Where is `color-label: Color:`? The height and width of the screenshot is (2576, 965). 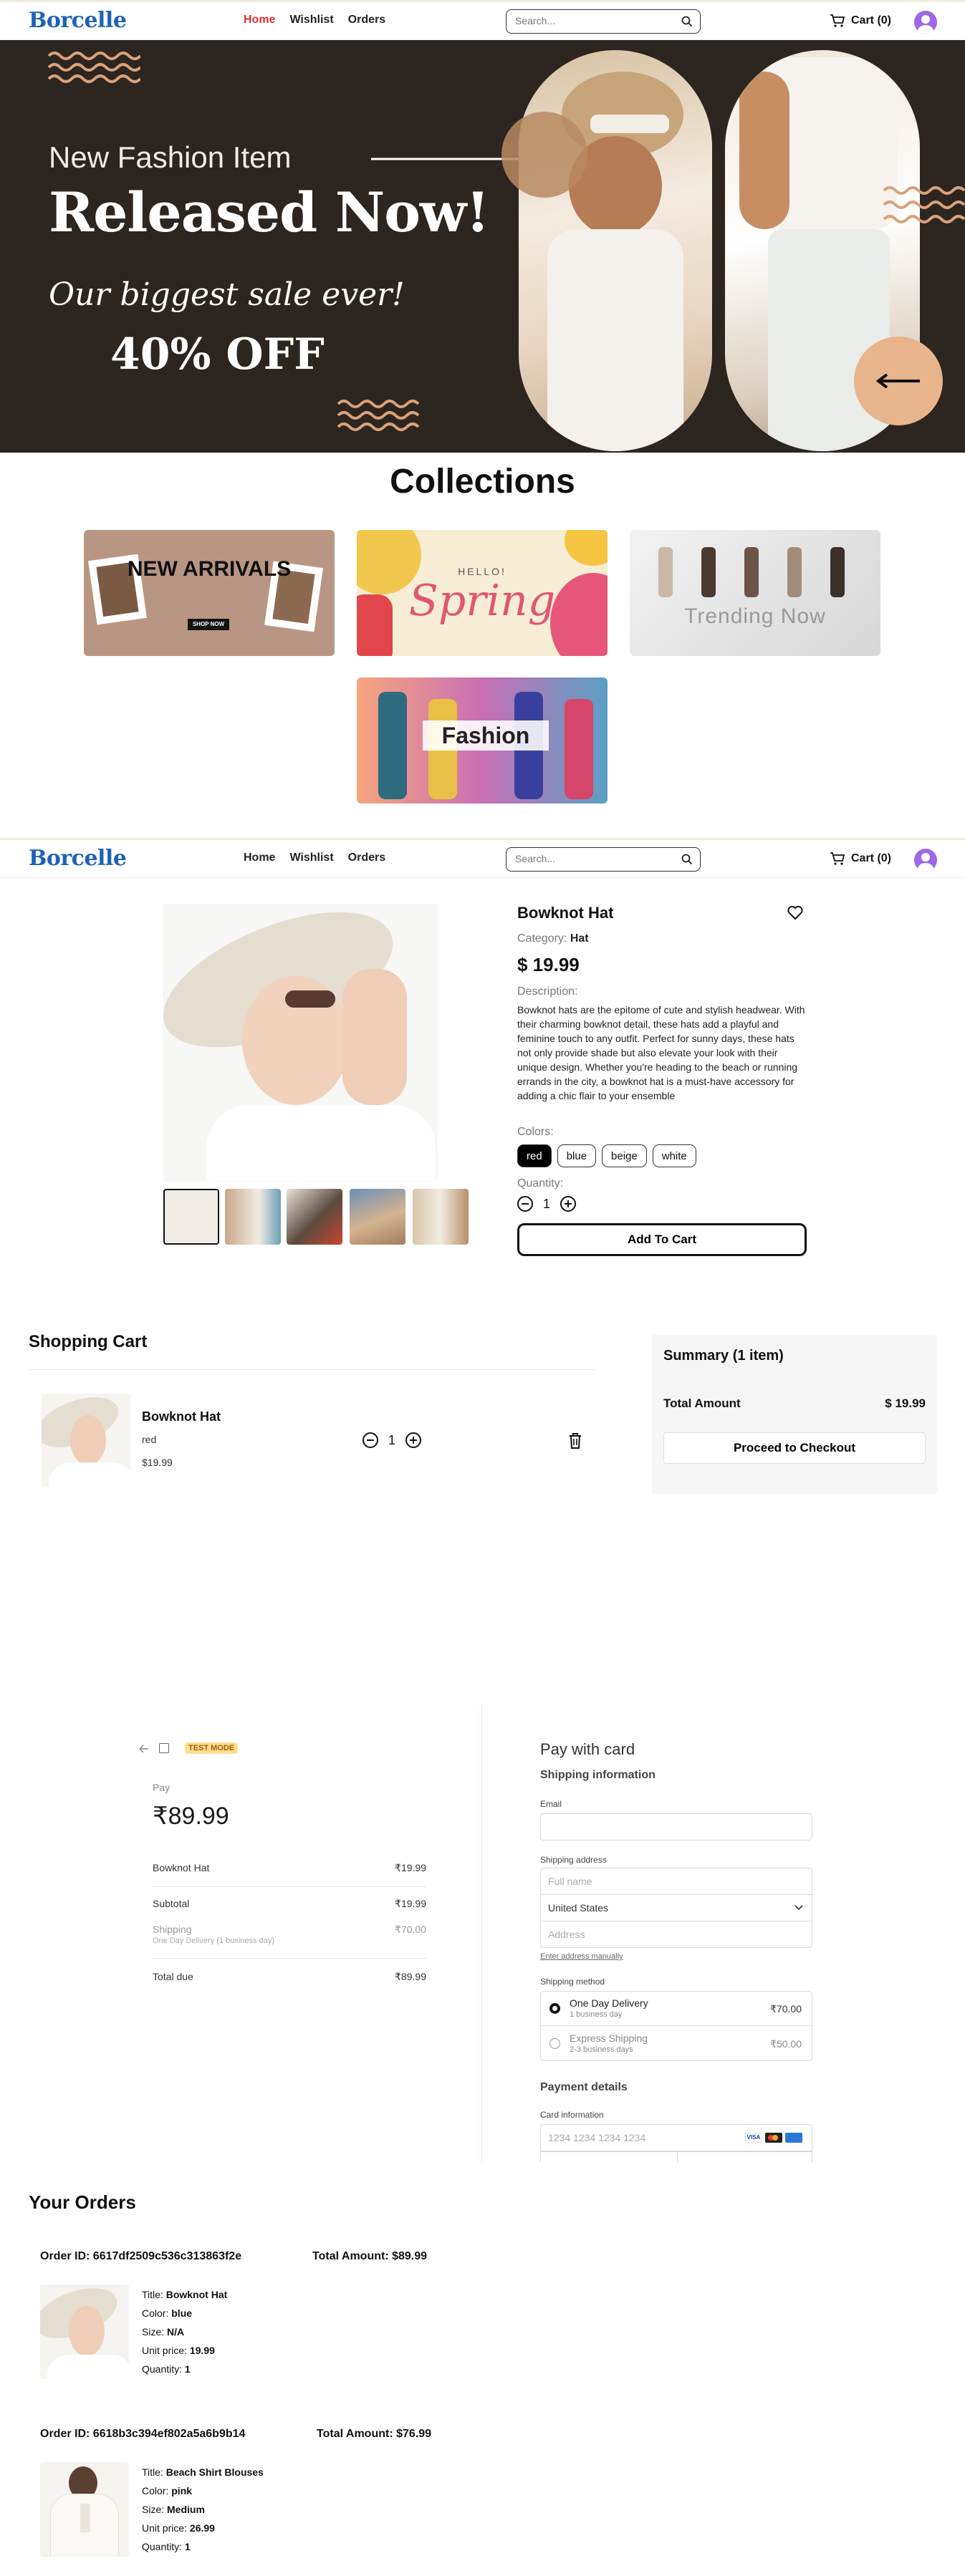 color-label: Color: is located at coordinates (155, 2313).